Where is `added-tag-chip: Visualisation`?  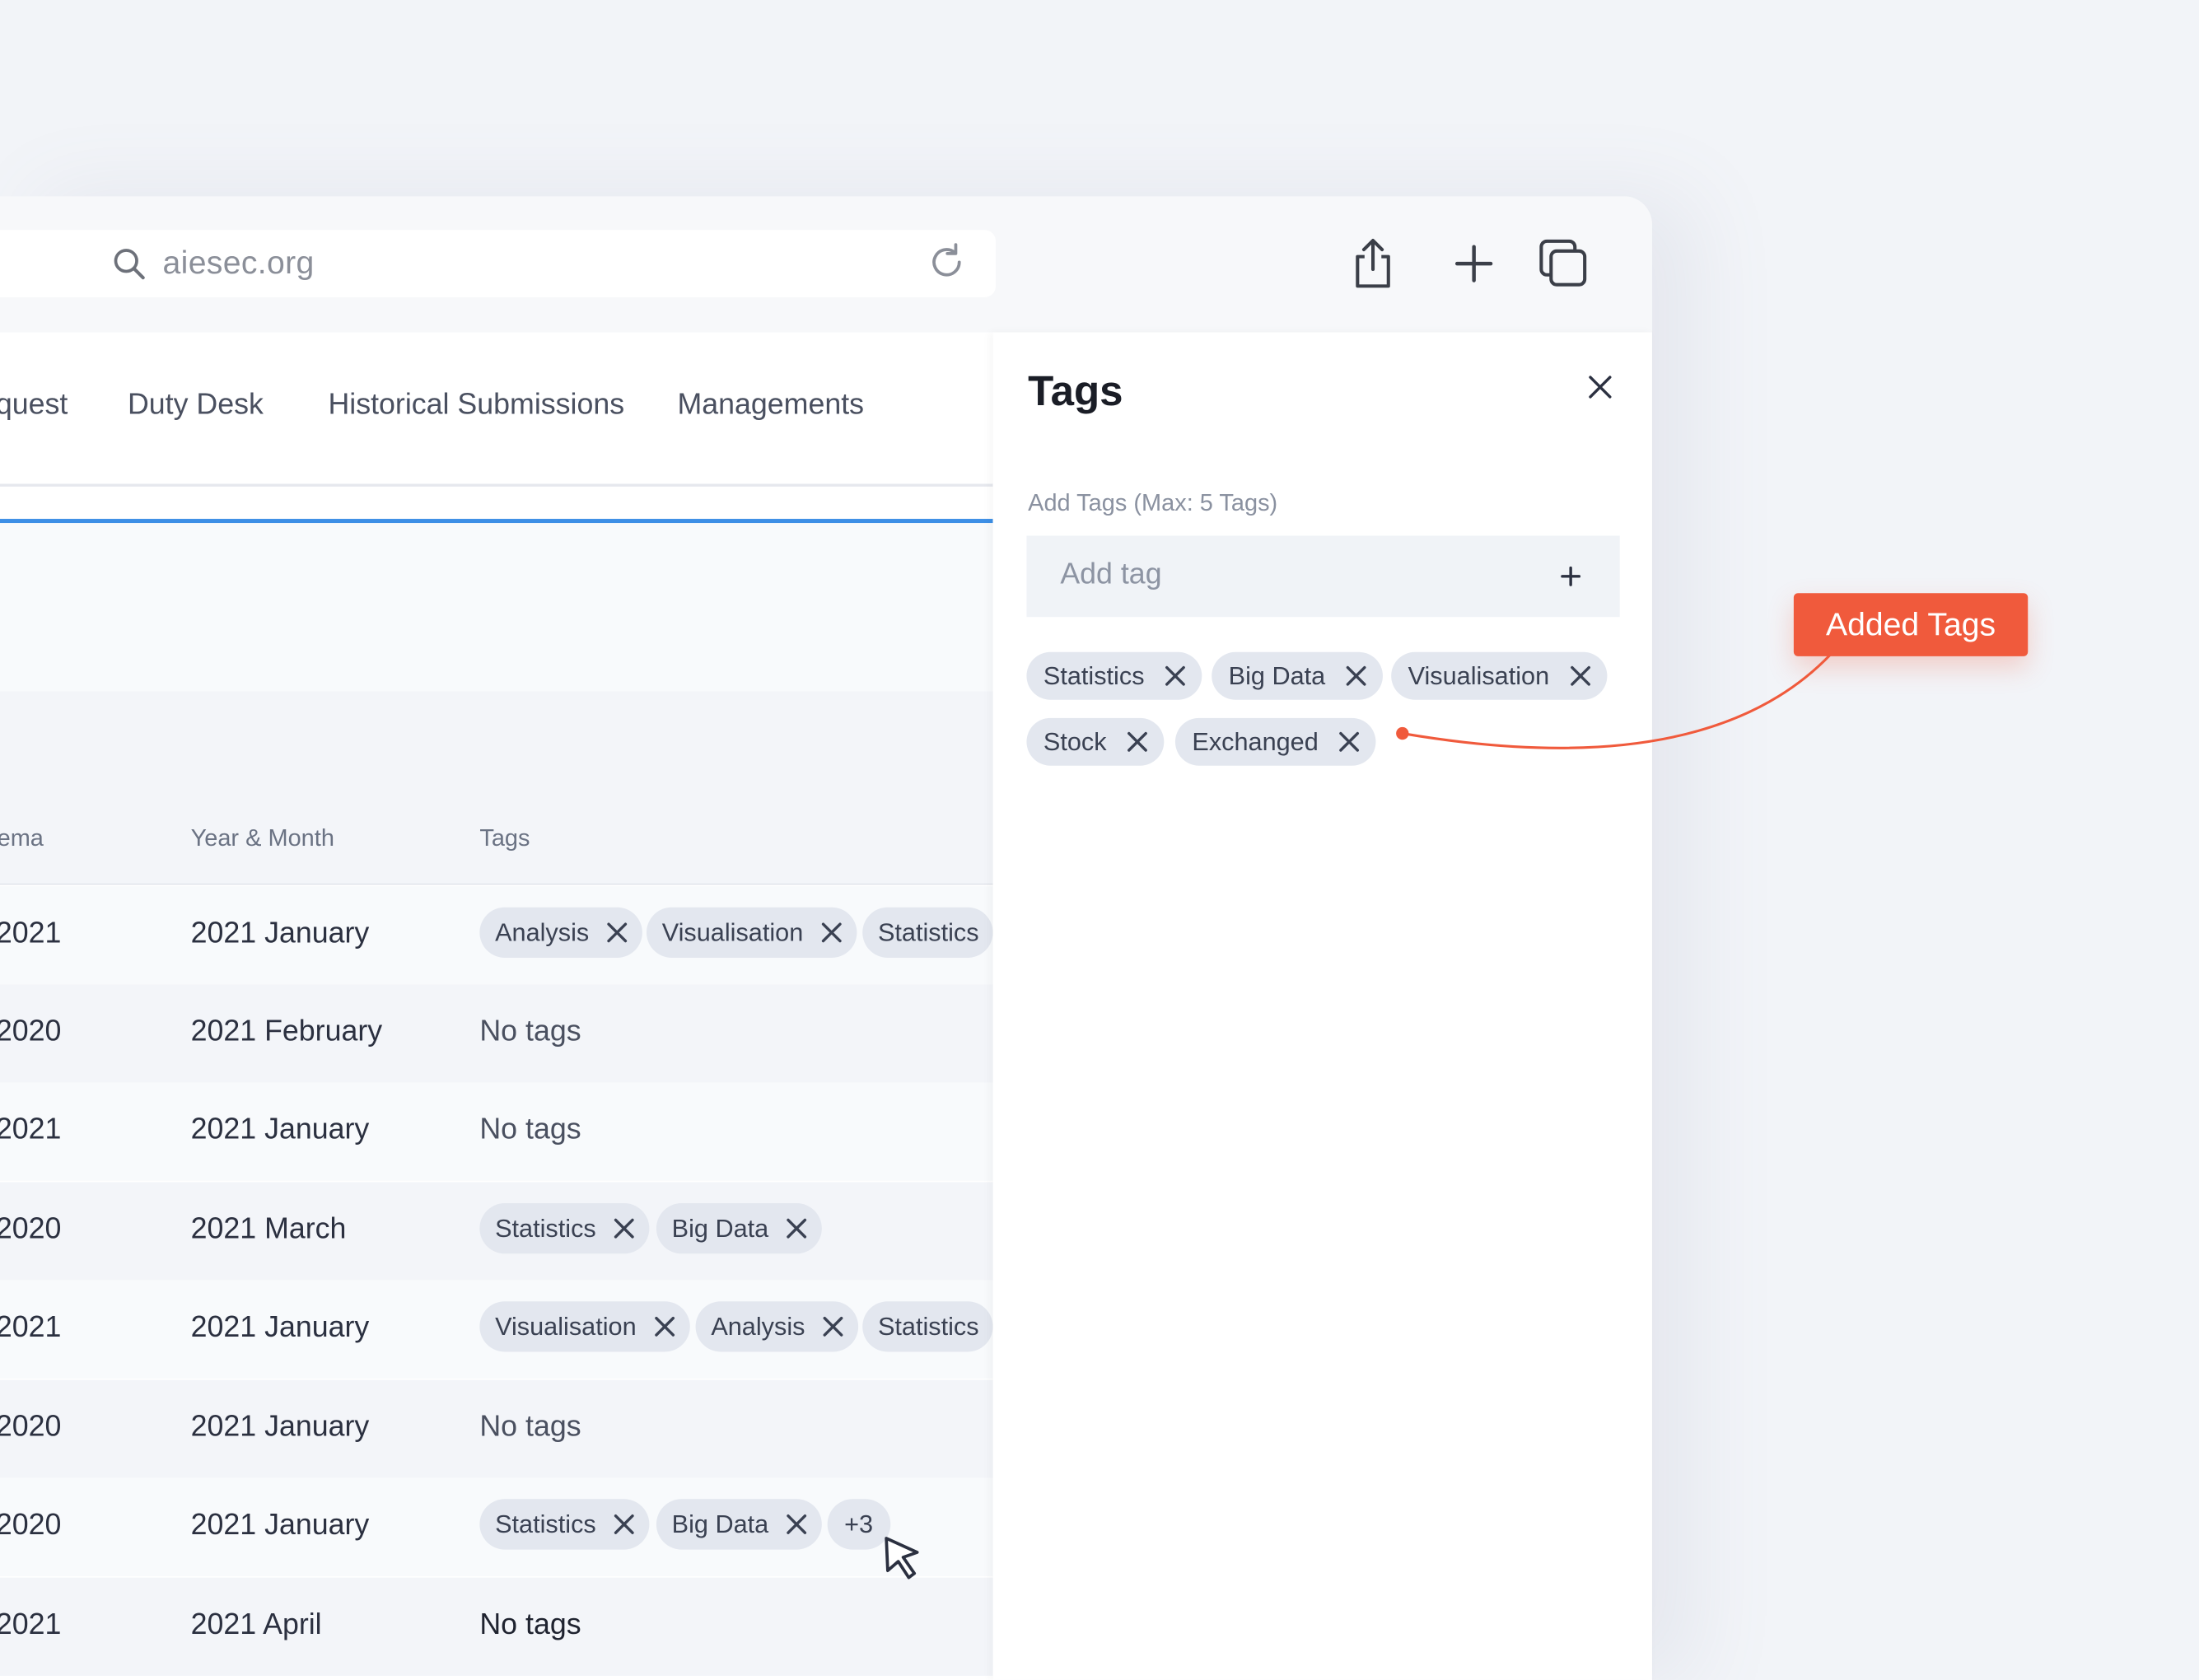
added-tag-chip: Visualisation is located at coordinates (1499, 675).